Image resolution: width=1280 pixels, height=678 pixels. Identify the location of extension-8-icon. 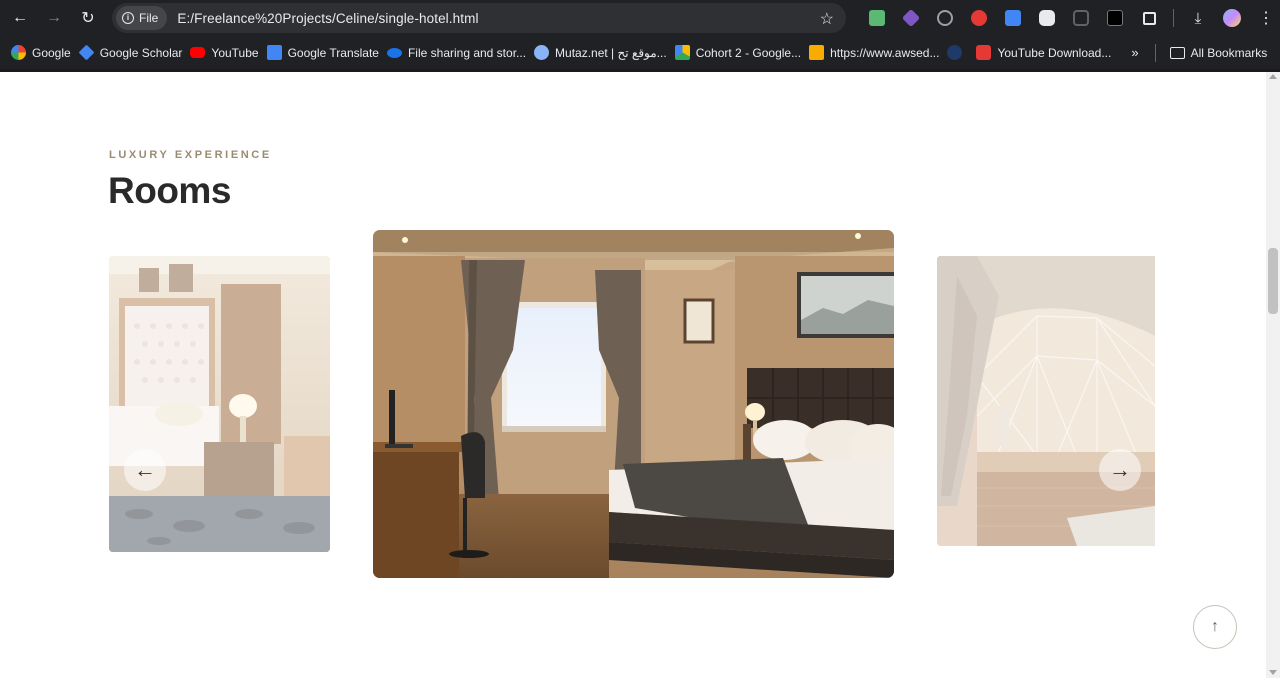
(1115, 18).